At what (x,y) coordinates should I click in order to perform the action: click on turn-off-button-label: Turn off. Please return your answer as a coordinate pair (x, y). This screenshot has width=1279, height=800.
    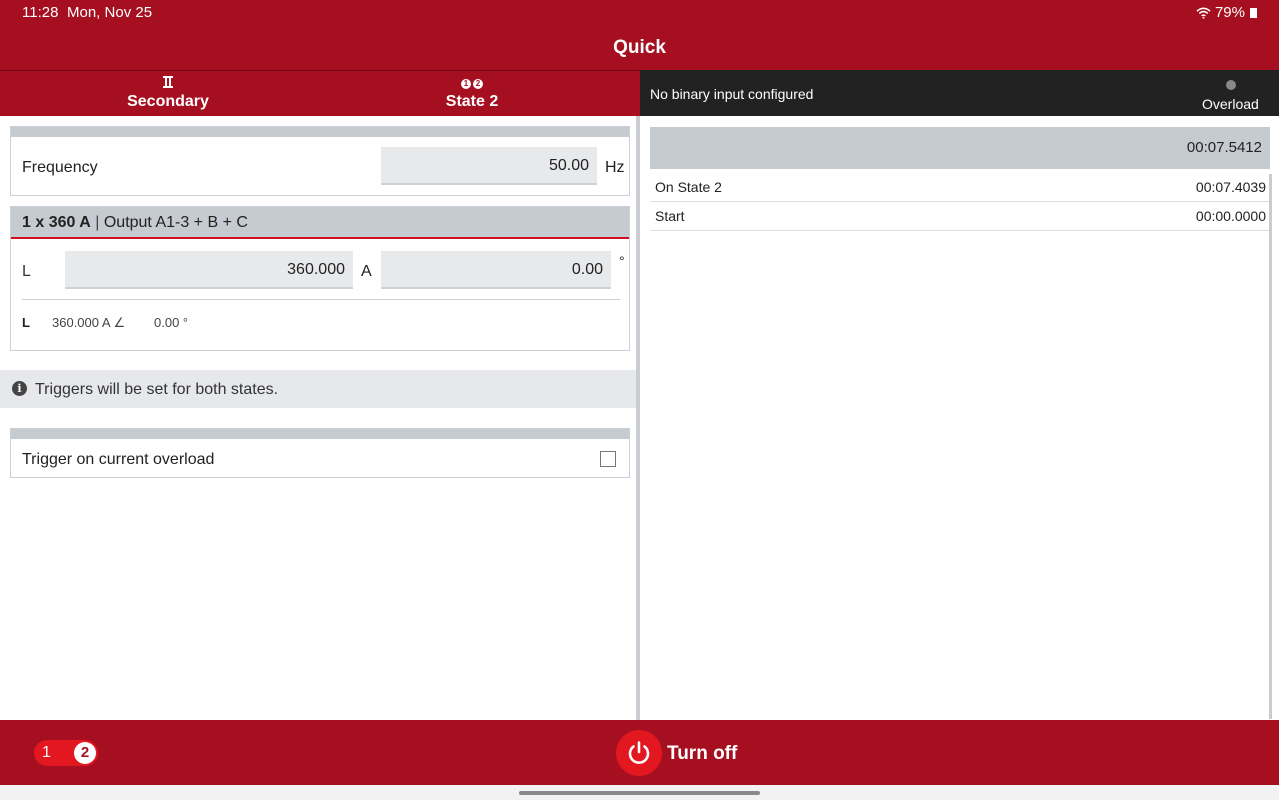
    Looking at the image, I should click on (702, 754).